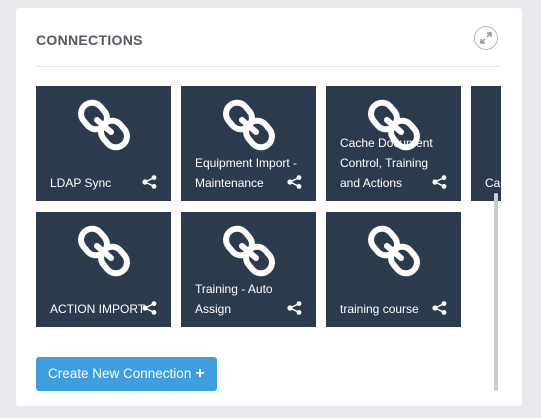 This screenshot has height=418, width=541. What do you see at coordinates (246, 173) in the screenshot?
I see `connection-label: Equipment Import - Maintenance` at bounding box center [246, 173].